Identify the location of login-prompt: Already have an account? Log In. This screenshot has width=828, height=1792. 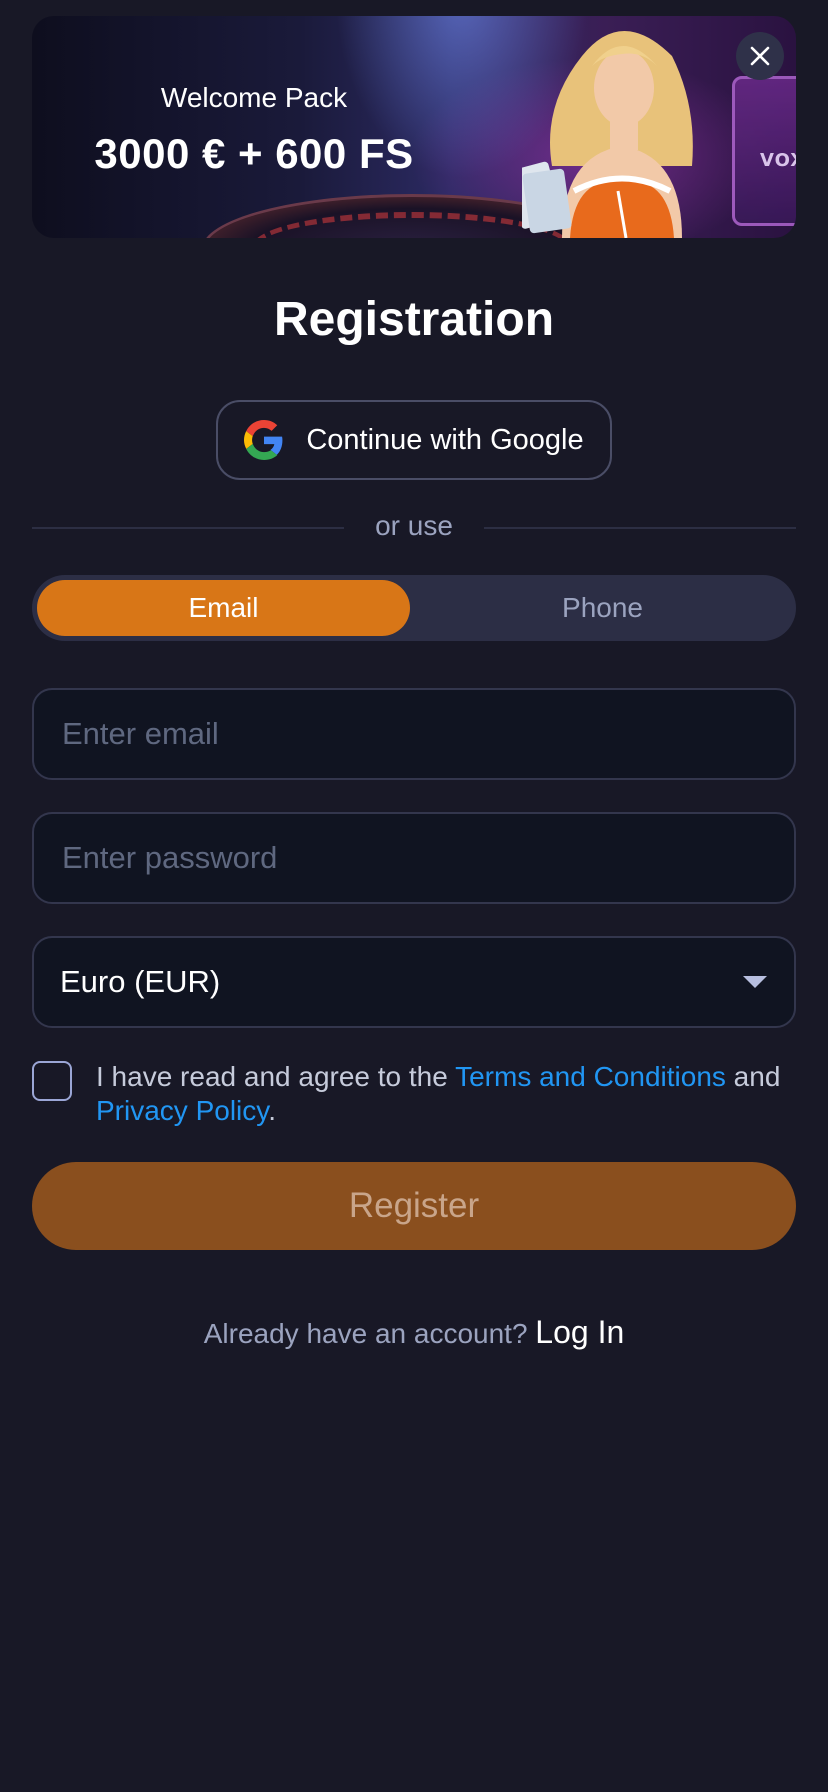
(414, 1332).